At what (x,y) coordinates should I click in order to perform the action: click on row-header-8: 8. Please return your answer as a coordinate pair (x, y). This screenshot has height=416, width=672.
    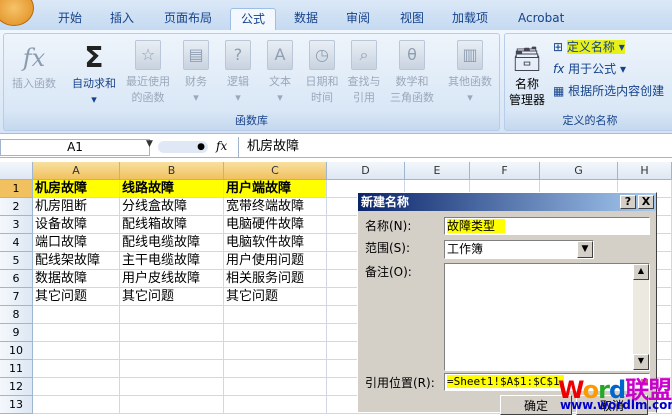
    Looking at the image, I should click on (16, 315).